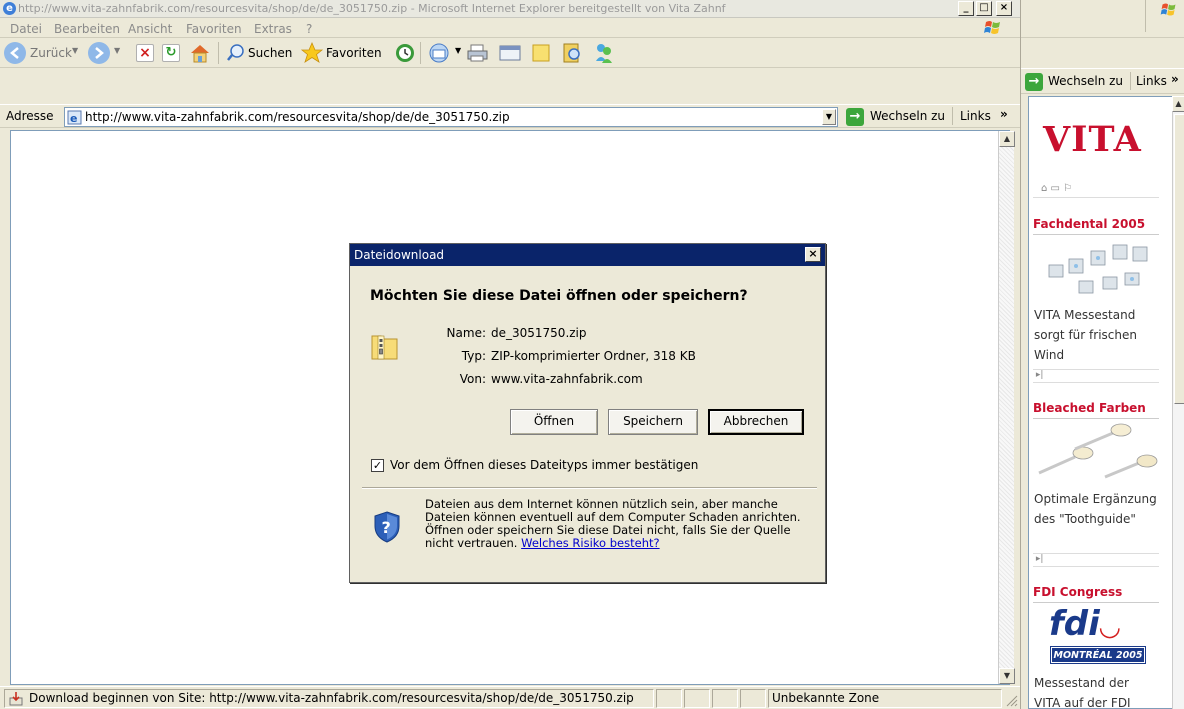  Describe the element at coordinates (756, 422) in the screenshot. I see `cancel-button: Abbrechen` at that location.